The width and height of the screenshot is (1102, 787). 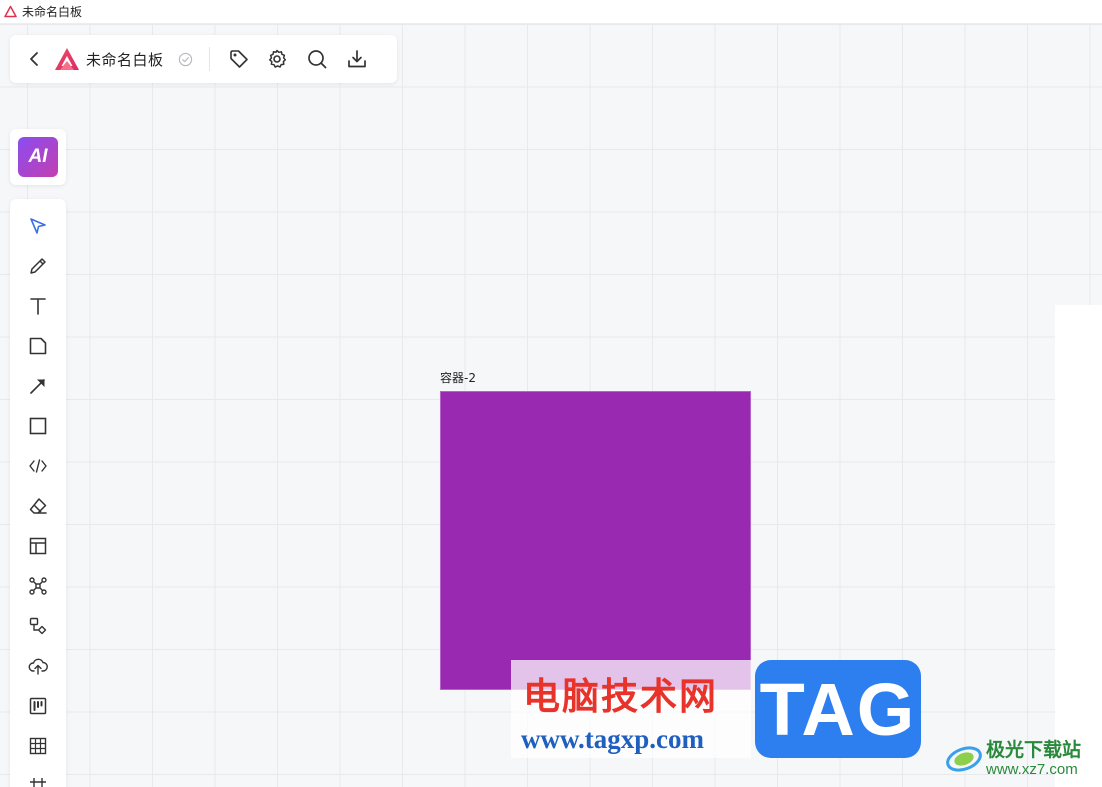 What do you see at coordinates (203, 59) in the screenshot?
I see `header-bar: 未命名白板` at bounding box center [203, 59].